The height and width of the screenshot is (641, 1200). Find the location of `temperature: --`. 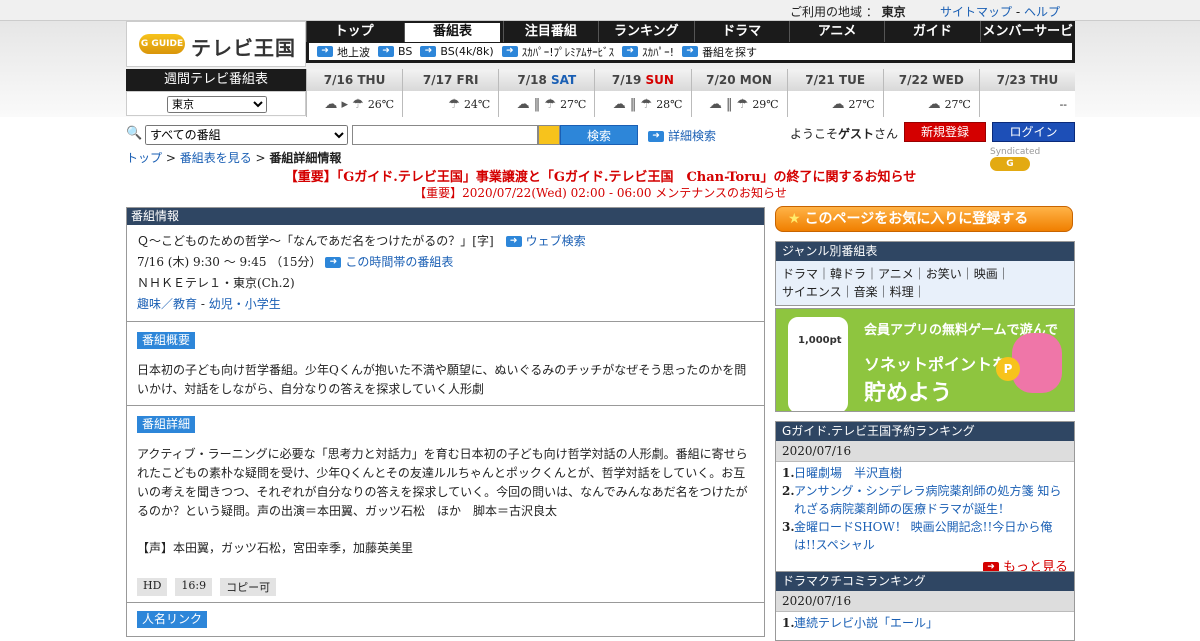

temperature: -- is located at coordinates (1063, 104).